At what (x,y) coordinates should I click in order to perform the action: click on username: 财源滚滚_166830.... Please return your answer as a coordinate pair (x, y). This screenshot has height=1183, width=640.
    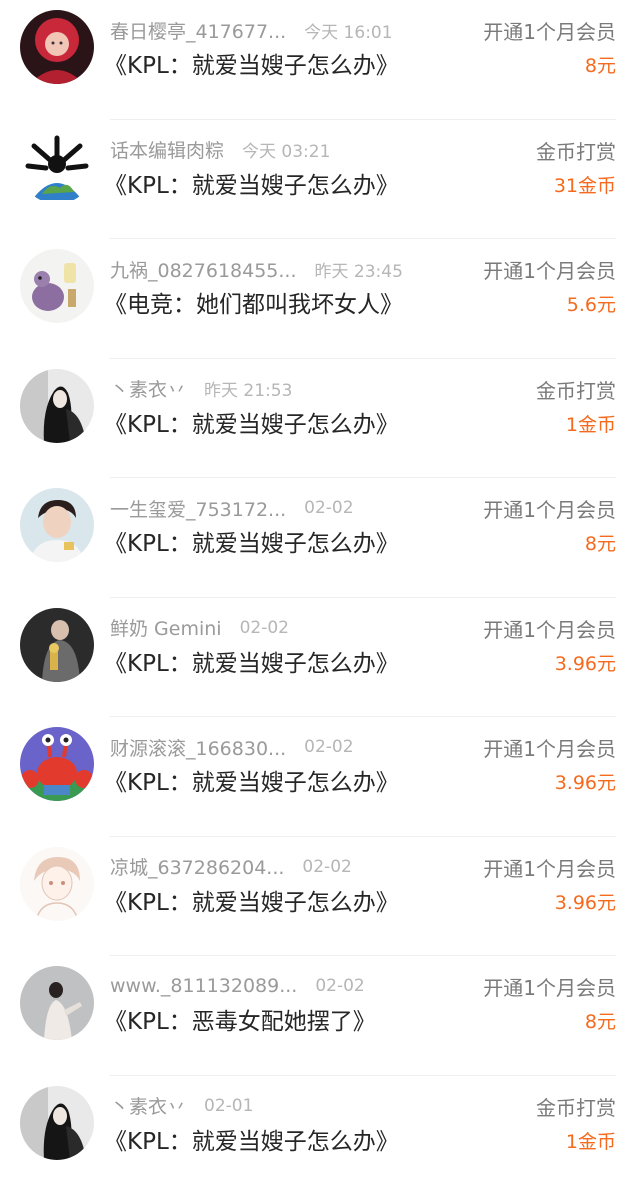
    Looking at the image, I should click on (198, 747).